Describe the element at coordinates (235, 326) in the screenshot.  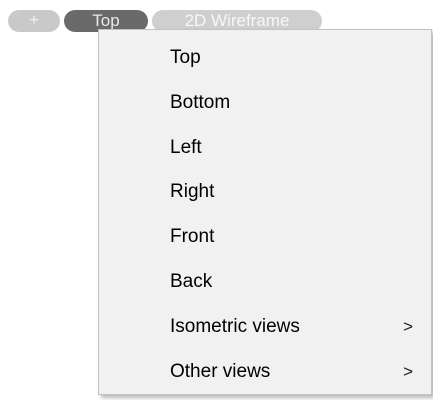
I see `menu-item-label: Isometric views` at that location.